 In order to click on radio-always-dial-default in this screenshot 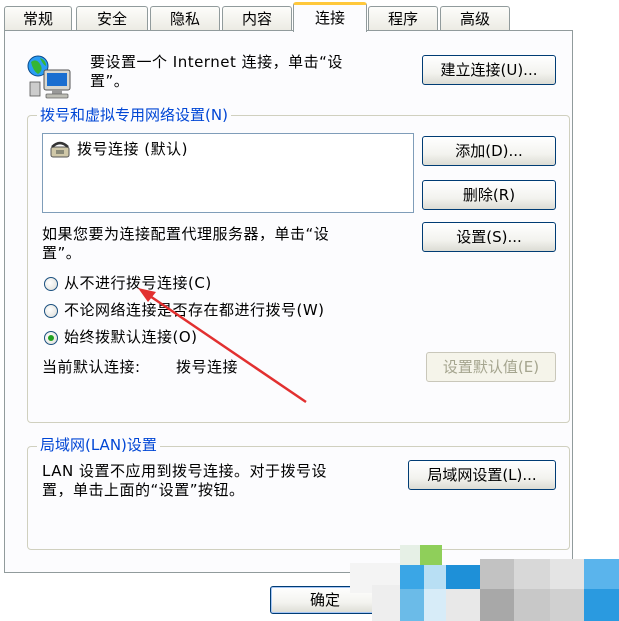, I will do `click(51, 338)`.